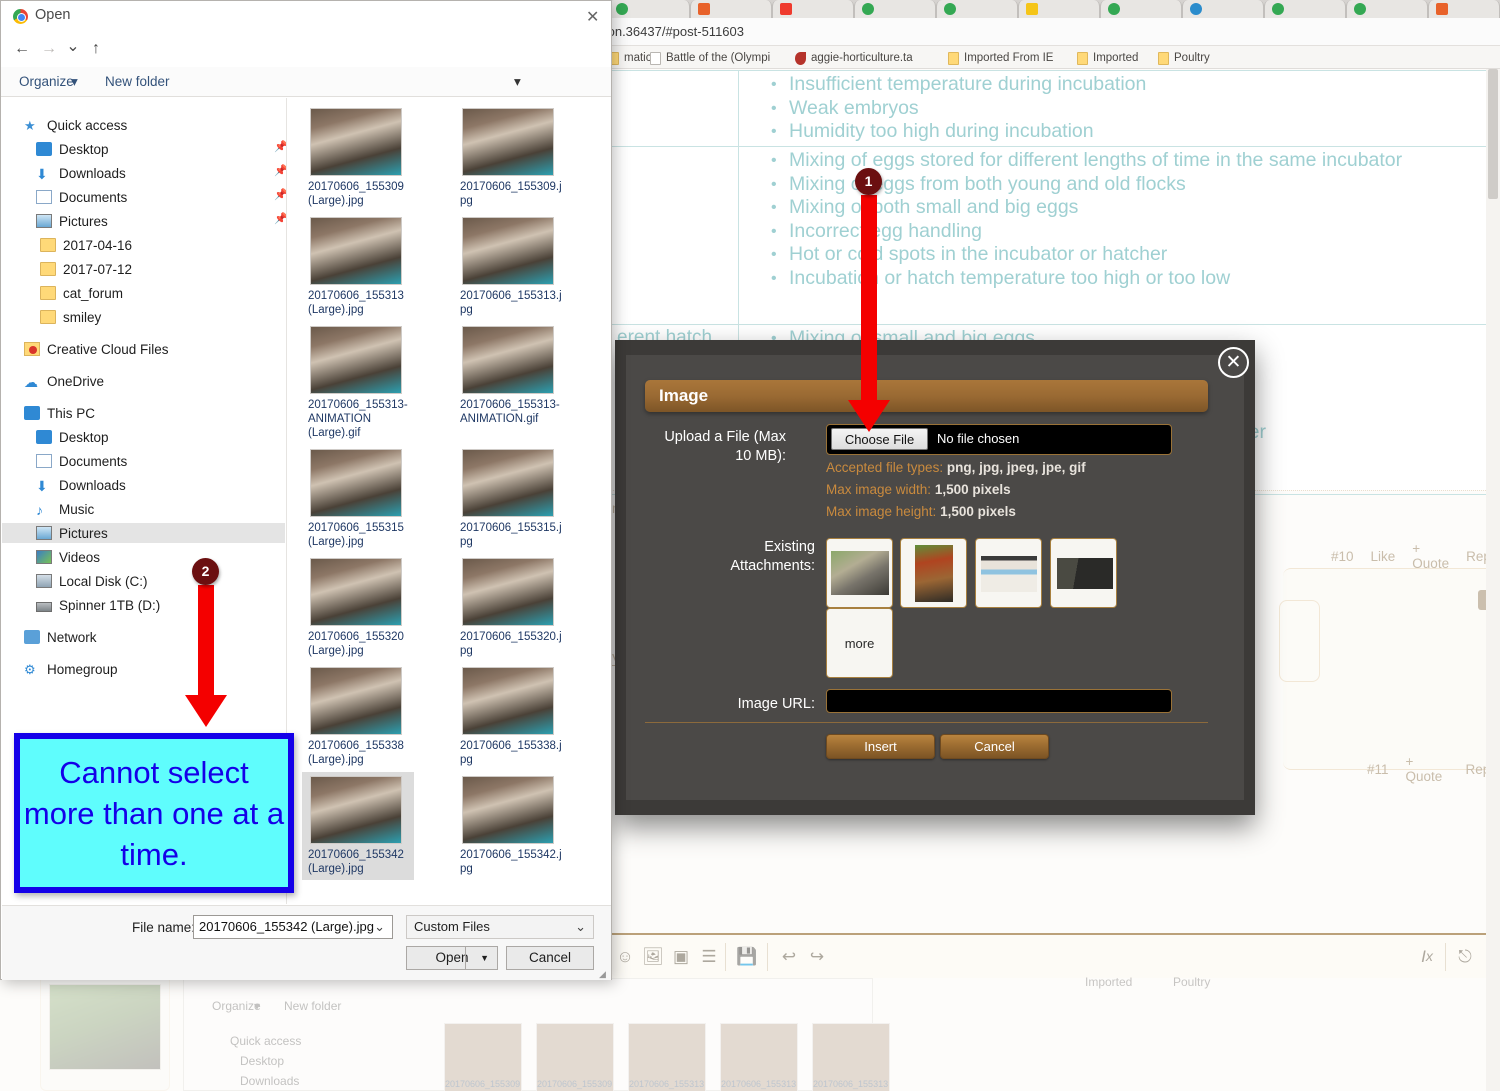 This screenshot has width=1500, height=1091. Describe the element at coordinates (510, 607) in the screenshot. I see `file-item: 20170606_155320.jpg` at that location.